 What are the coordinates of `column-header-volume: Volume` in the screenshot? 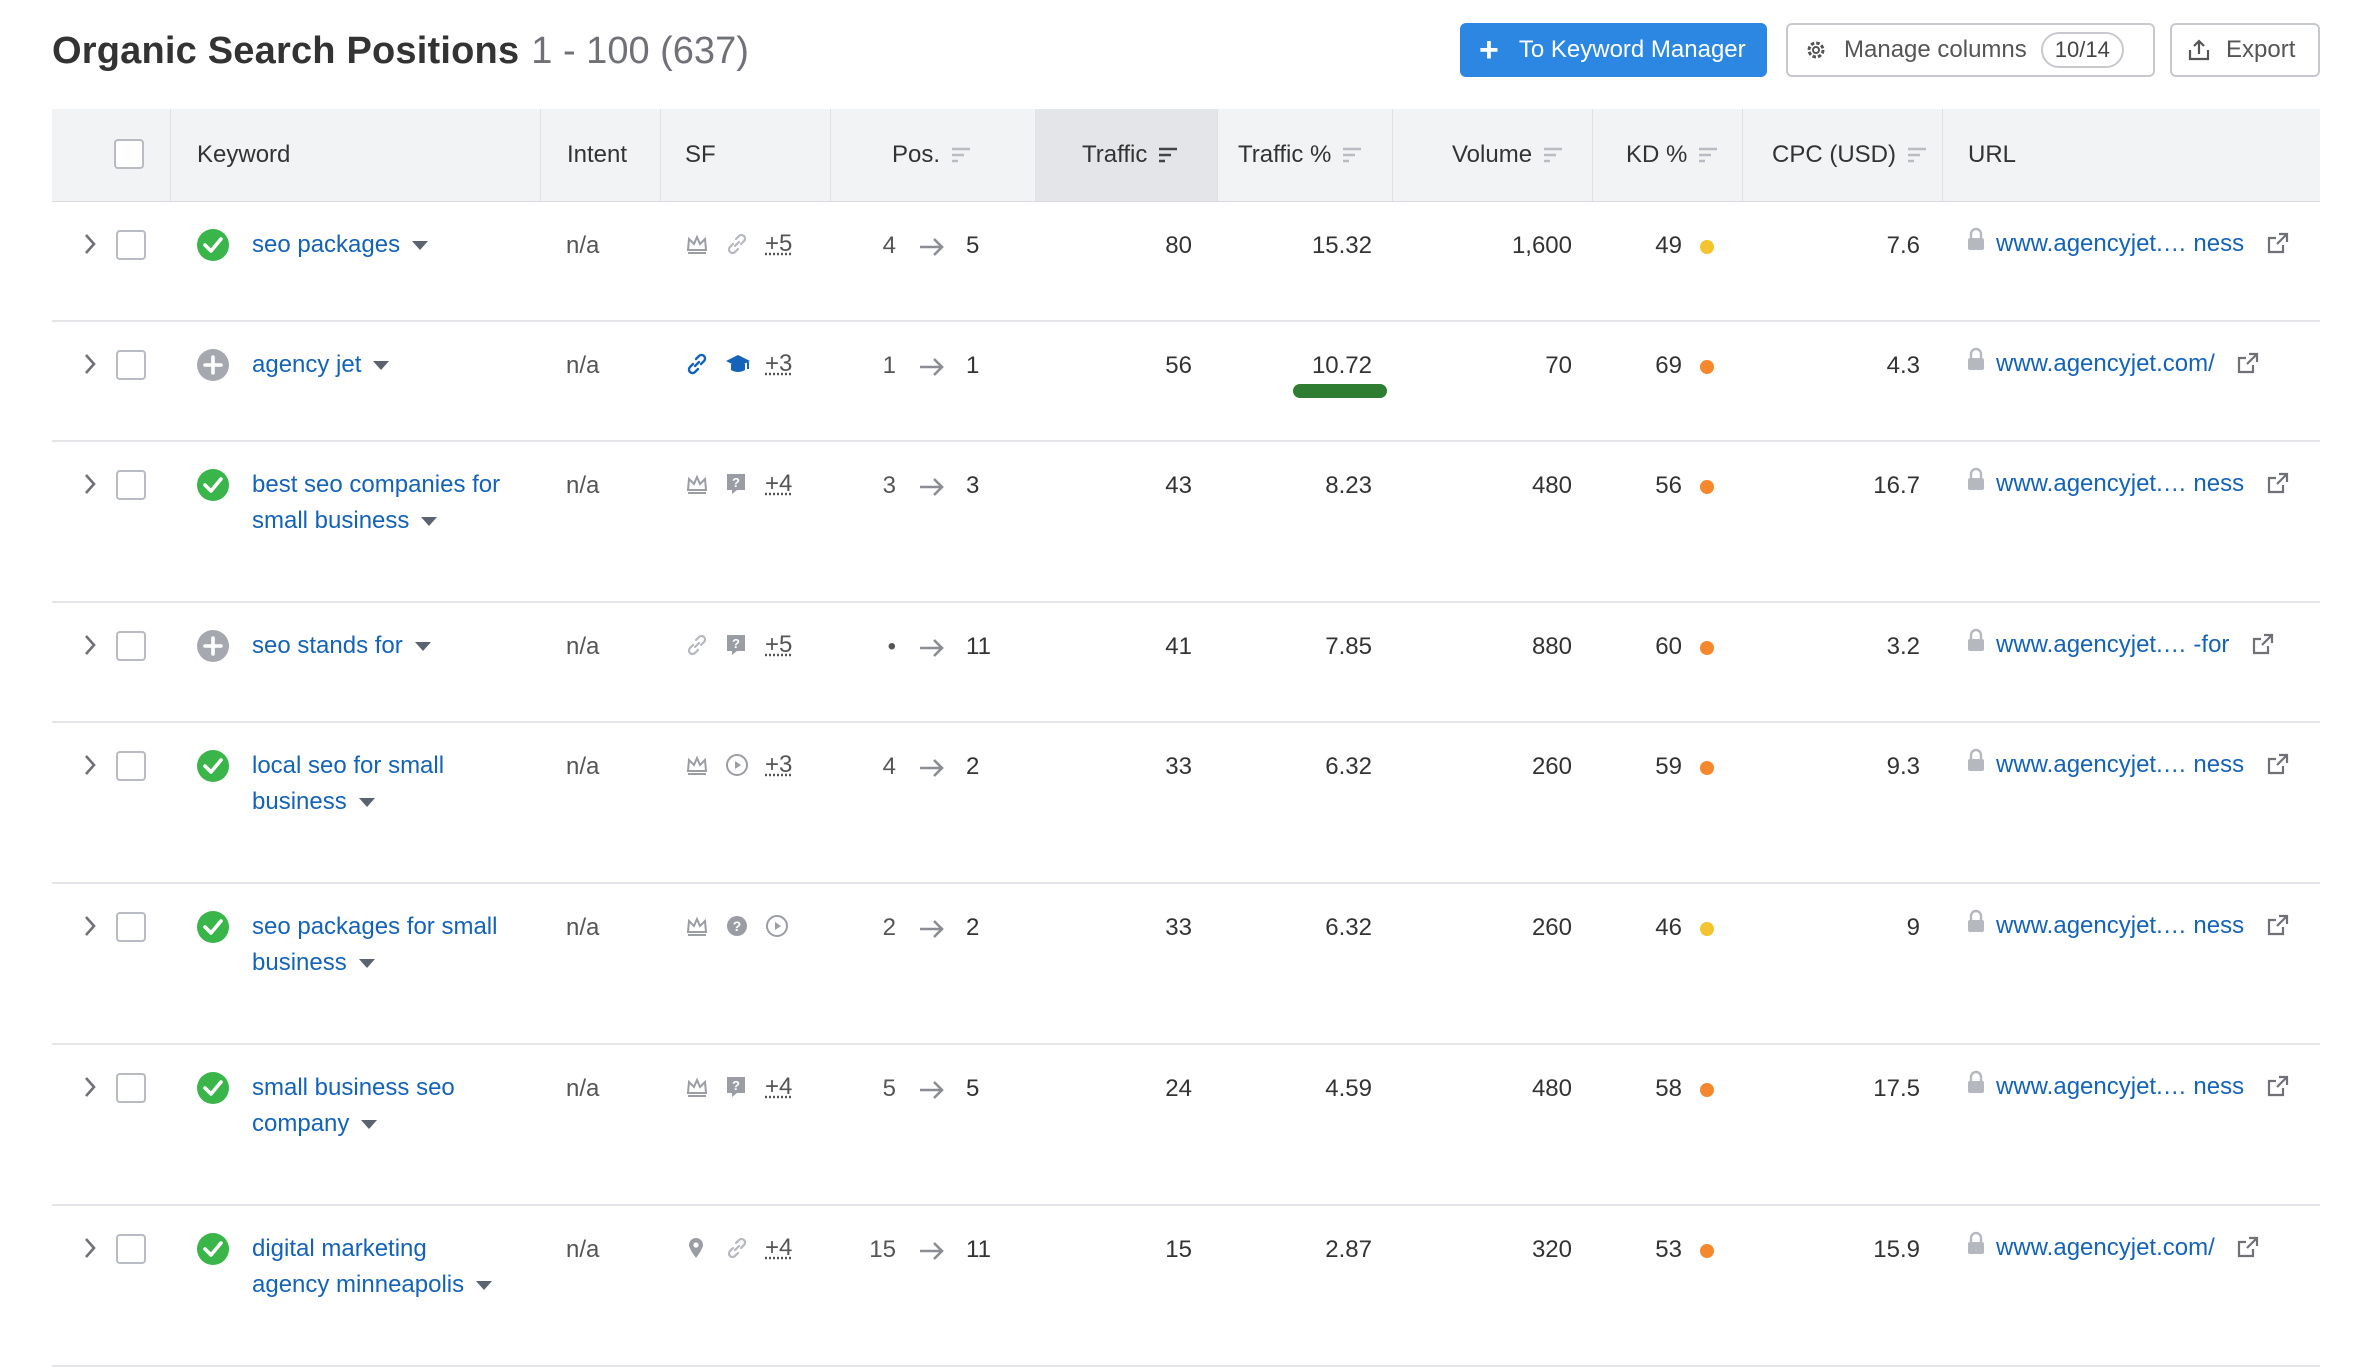 It's located at (1508, 155).